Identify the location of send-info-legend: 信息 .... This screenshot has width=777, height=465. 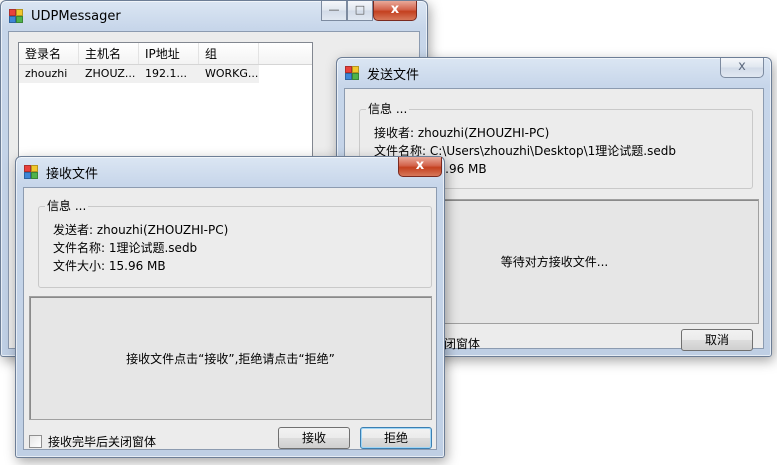
(388, 109).